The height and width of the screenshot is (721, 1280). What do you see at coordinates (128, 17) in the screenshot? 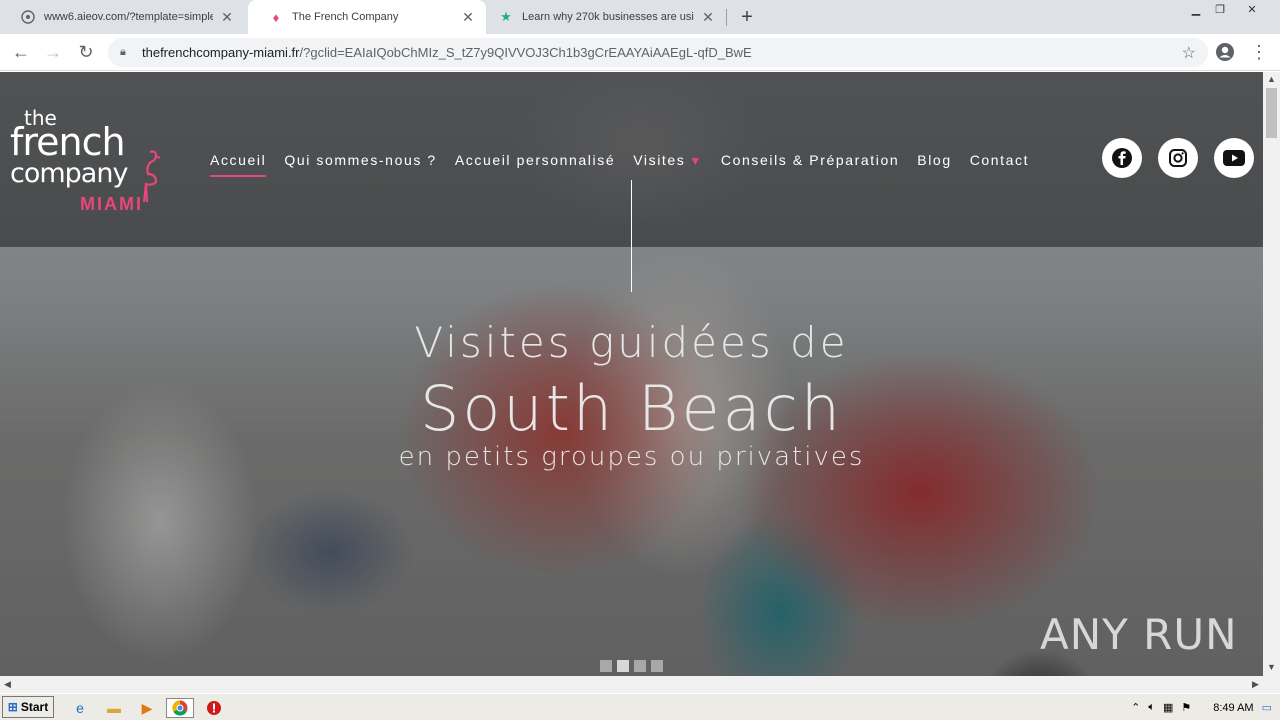
I see `tab-title: www6.aieov.com/?template=simple&` at bounding box center [128, 17].